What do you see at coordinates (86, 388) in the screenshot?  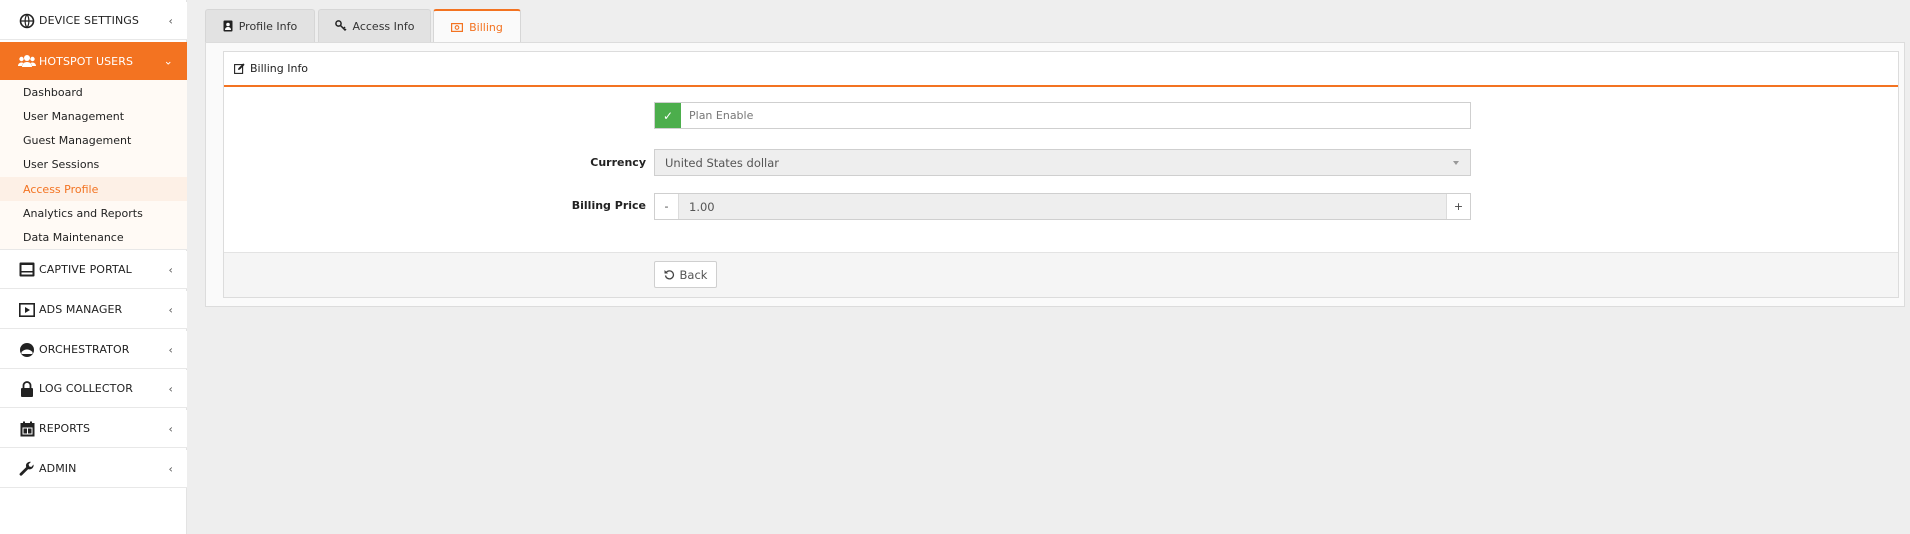 I see `sidebar-item-label: LOG COLLECTOR` at bounding box center [86, 388].